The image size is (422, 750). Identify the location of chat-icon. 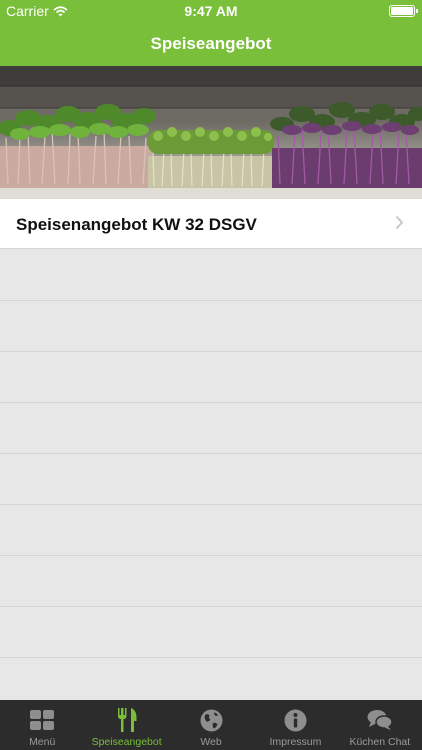
(380, 720).